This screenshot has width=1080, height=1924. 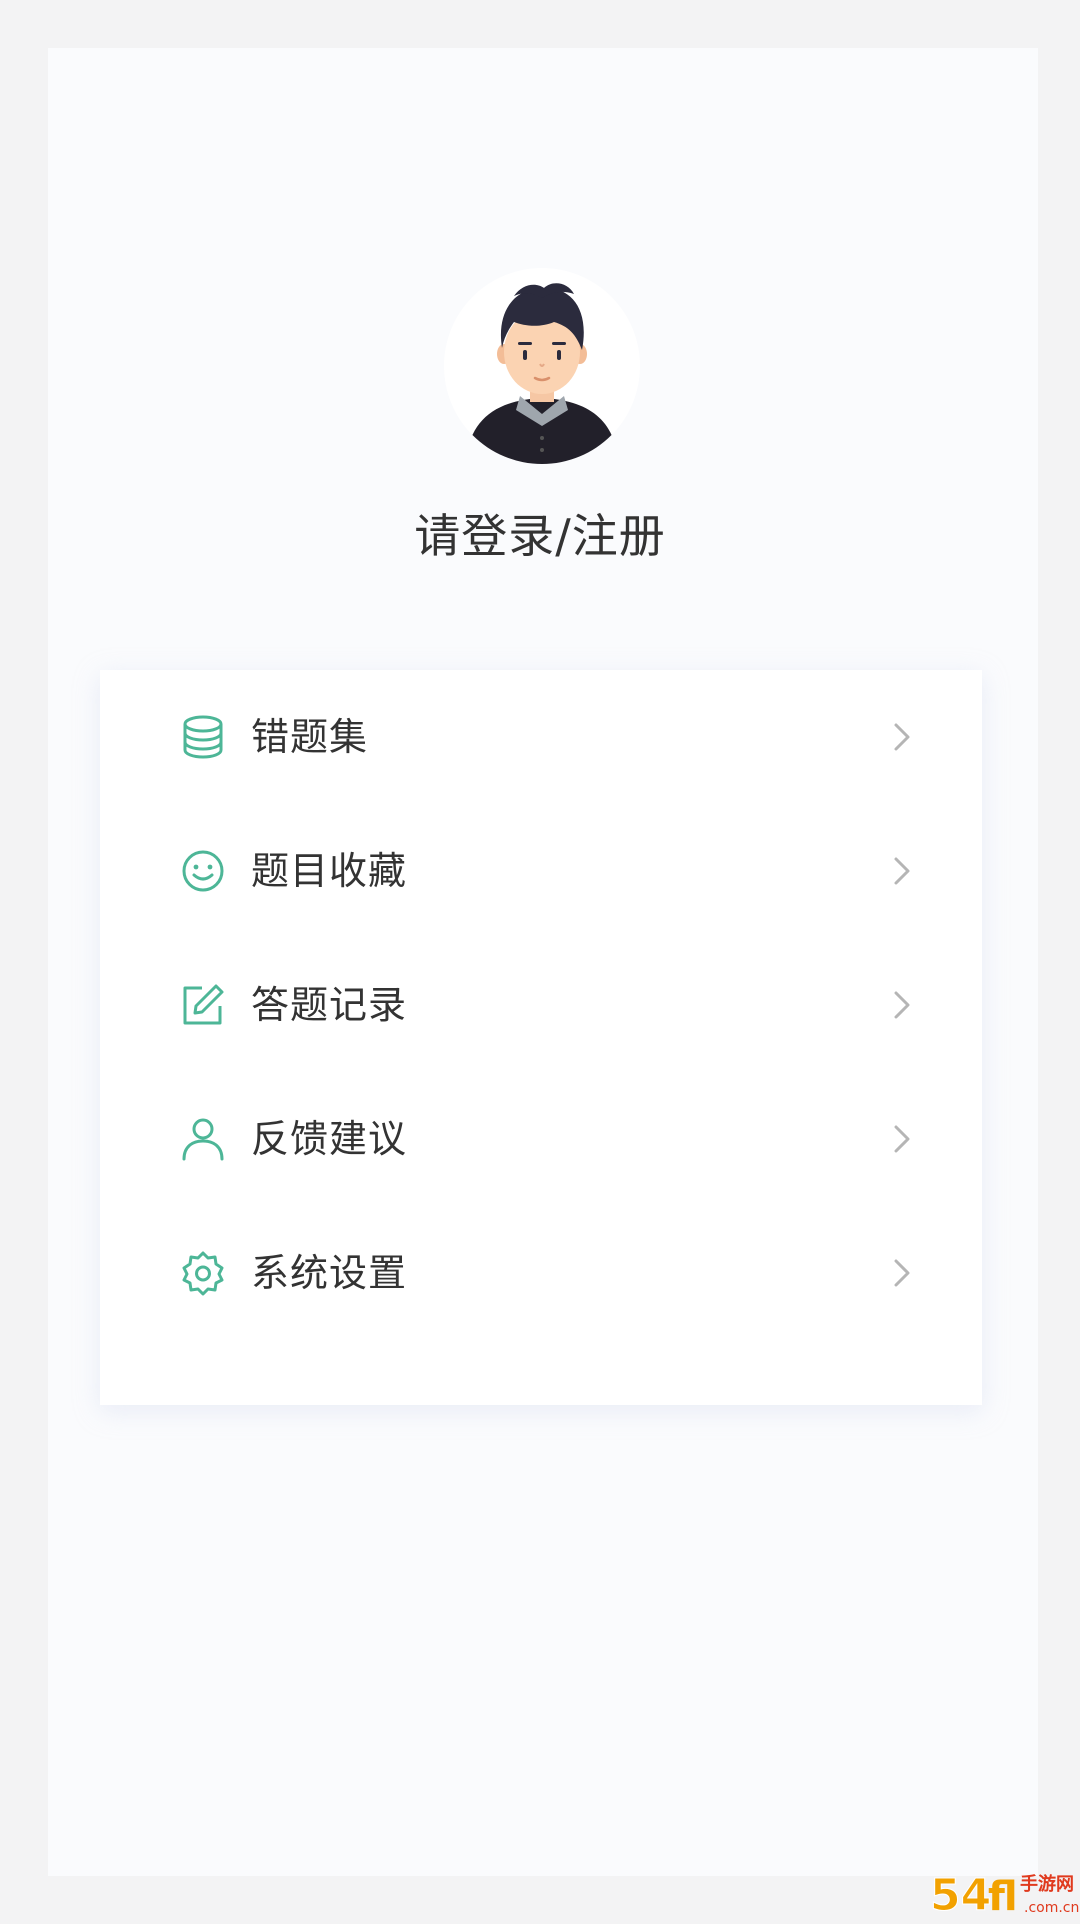 What do you see at coordinates (540, 533) in the screenshot?
I see `login-register-link: 请登录/注册` at bounding box center [540, 533].